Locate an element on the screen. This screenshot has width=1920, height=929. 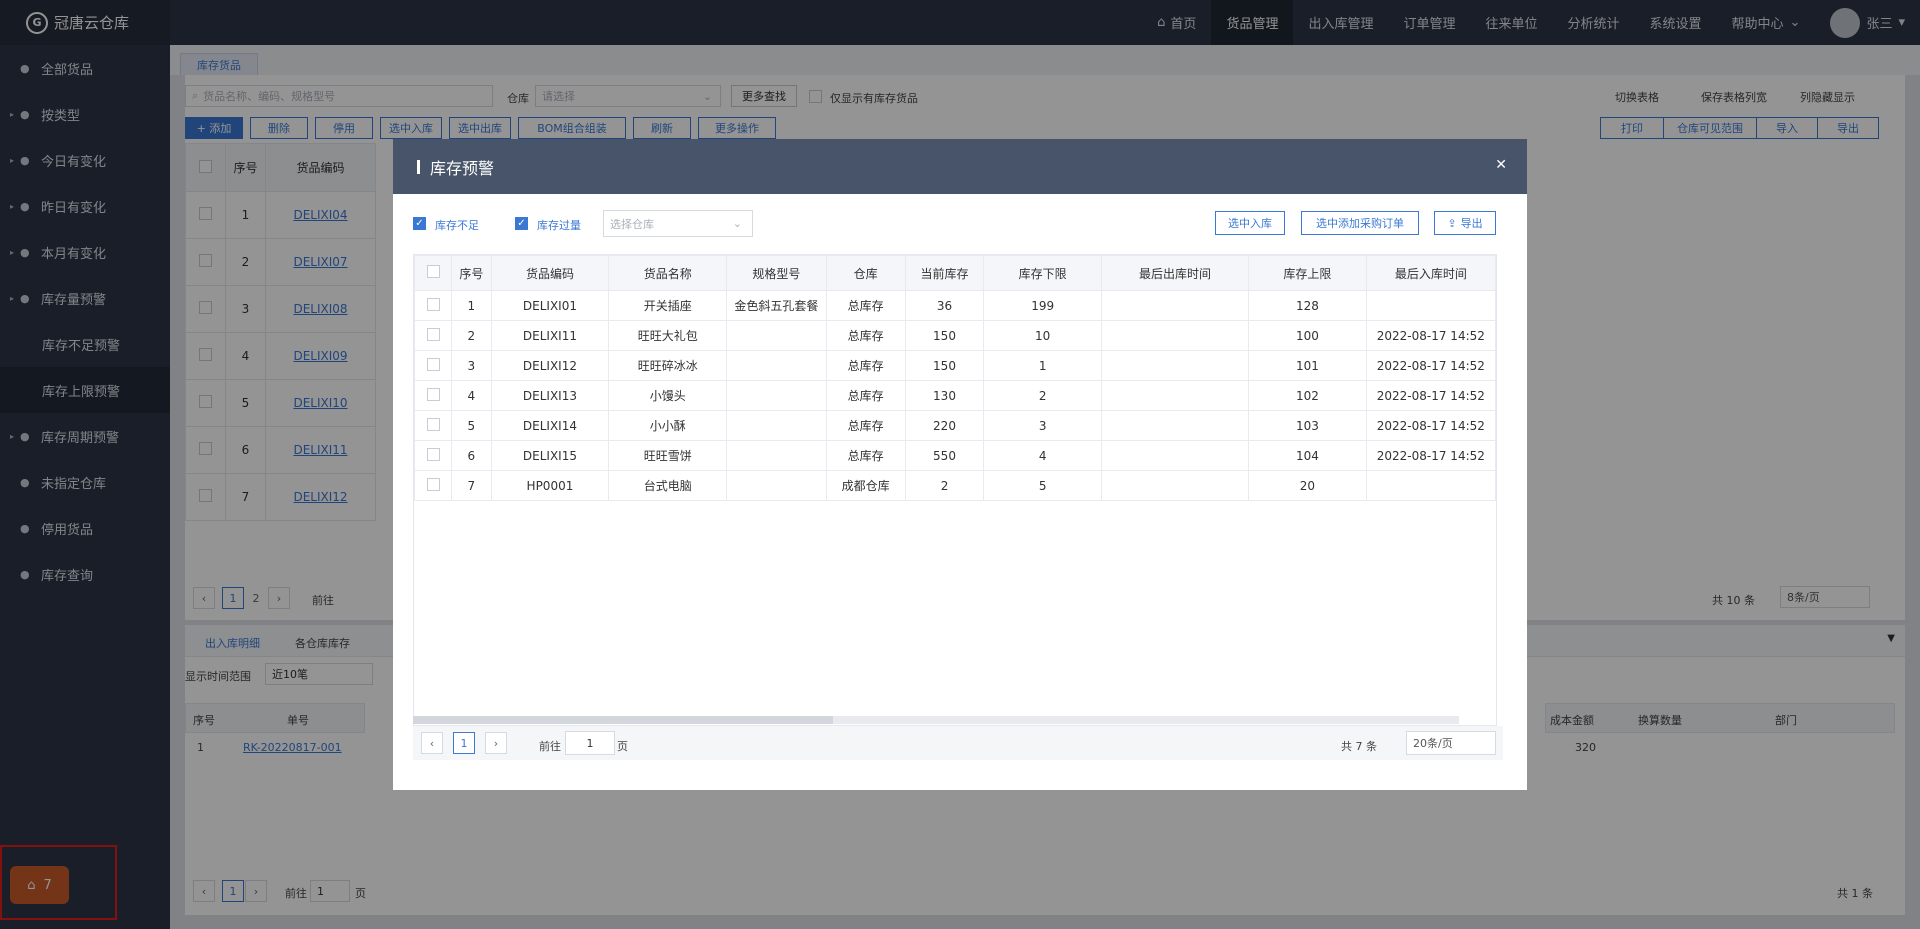
cell-no: 6 is located at coordinates (471, 455).